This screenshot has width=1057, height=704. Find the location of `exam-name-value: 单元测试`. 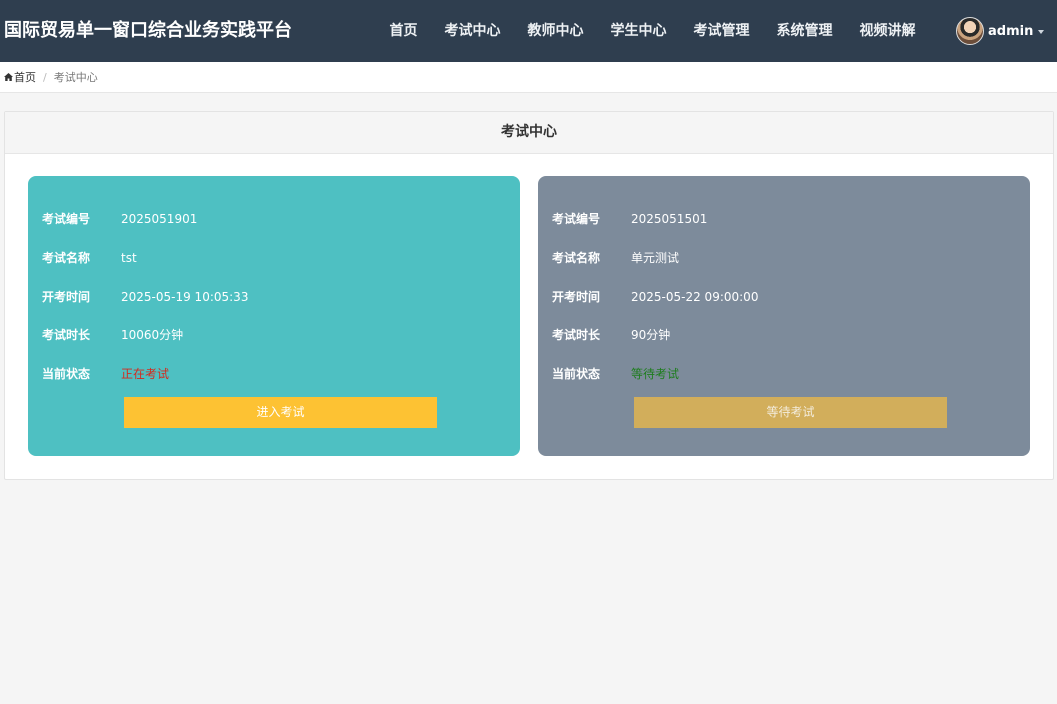

exam-name-value: 单元测试 is located at coordinates (655, 258).